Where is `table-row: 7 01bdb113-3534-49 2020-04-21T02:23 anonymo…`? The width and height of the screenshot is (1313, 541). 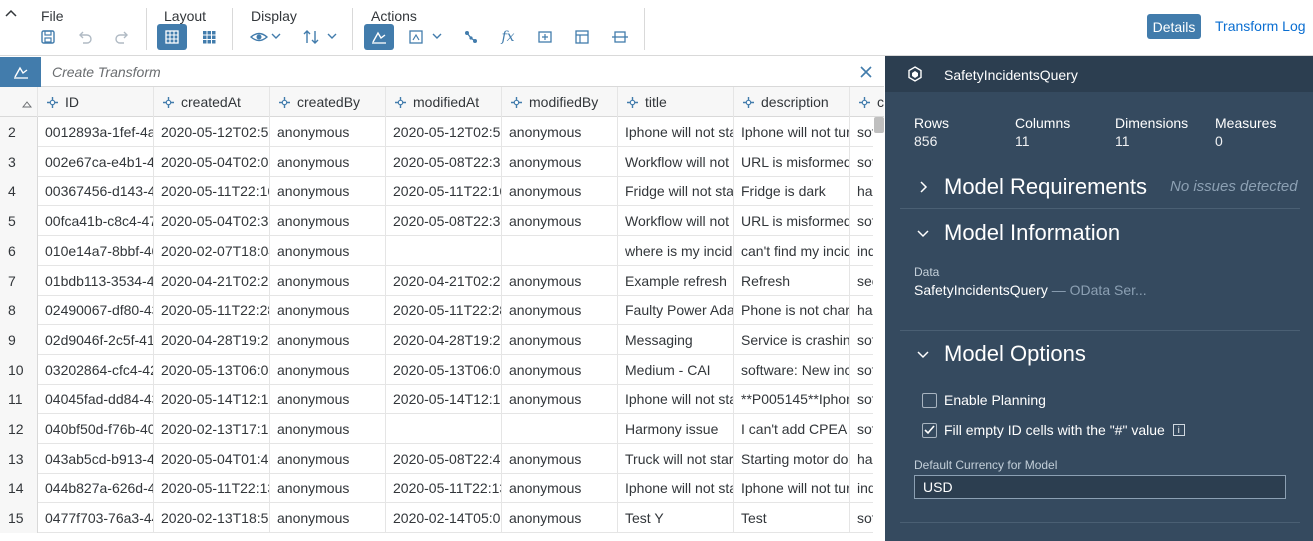 table-row: 7 01bdb113-3534-49 2020-04-21T02:23 anonymo… is located at coordinates (442, 280).